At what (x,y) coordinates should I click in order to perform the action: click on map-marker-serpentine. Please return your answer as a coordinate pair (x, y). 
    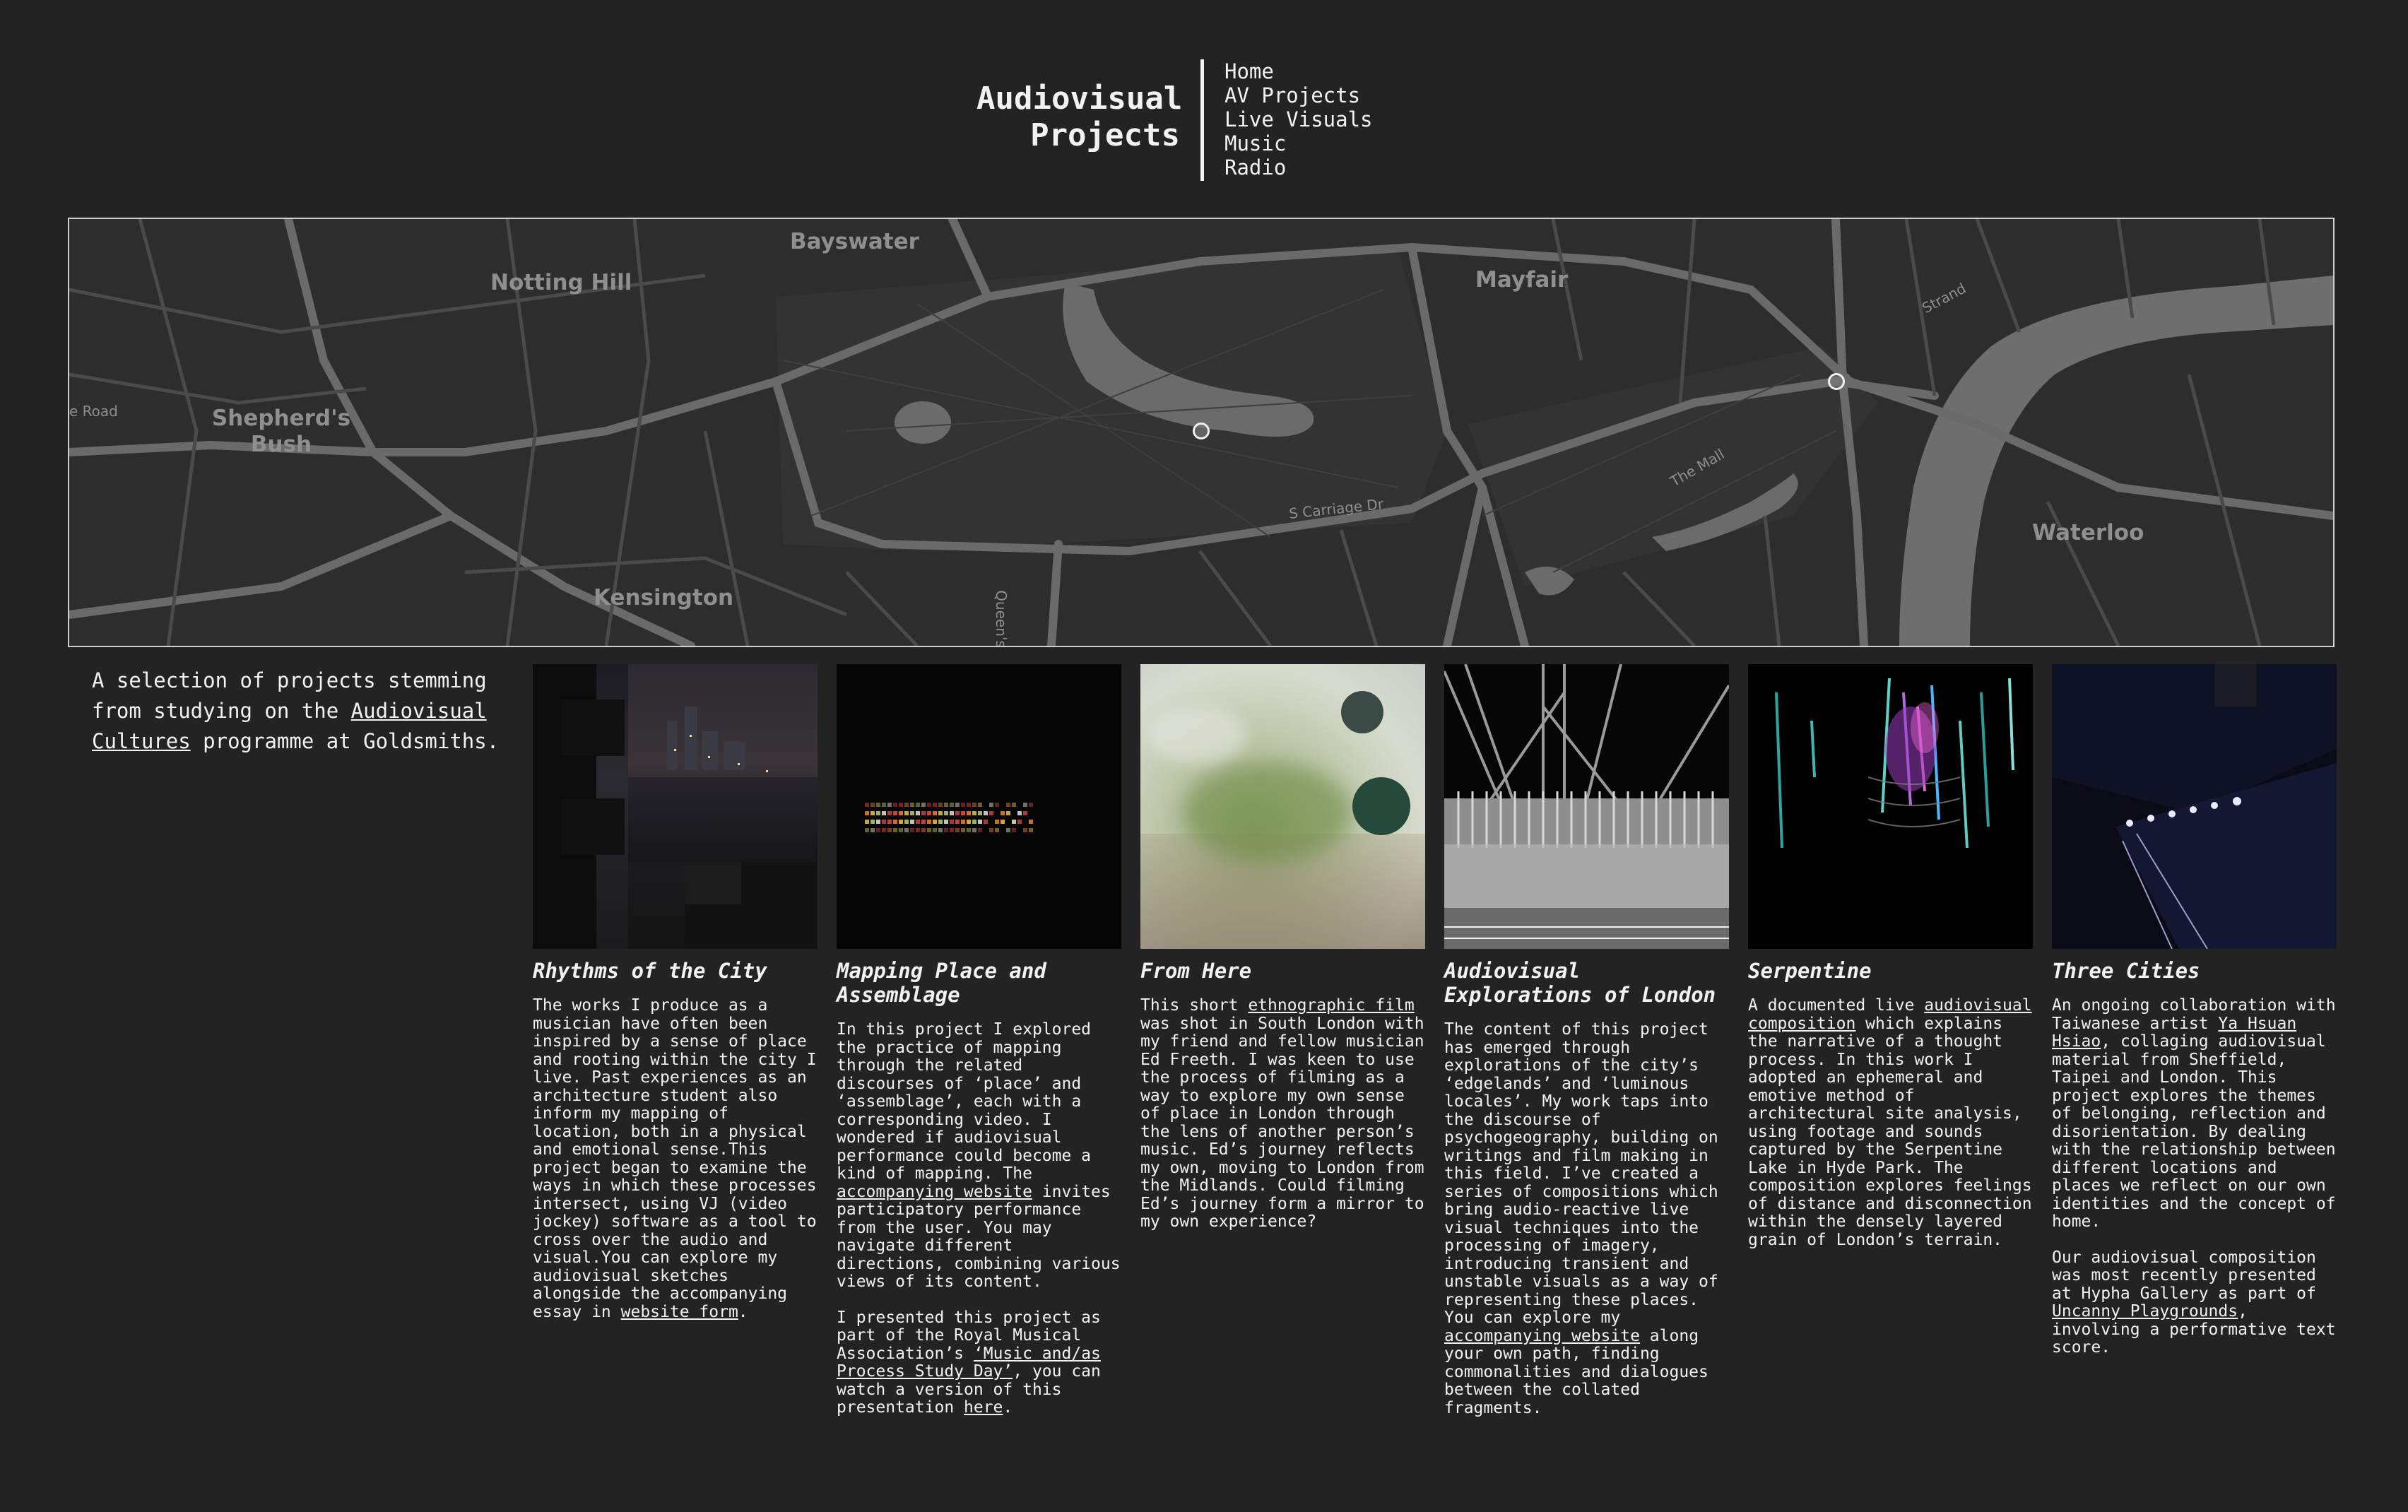
    Looking at the image, I should click on (1201, 431).